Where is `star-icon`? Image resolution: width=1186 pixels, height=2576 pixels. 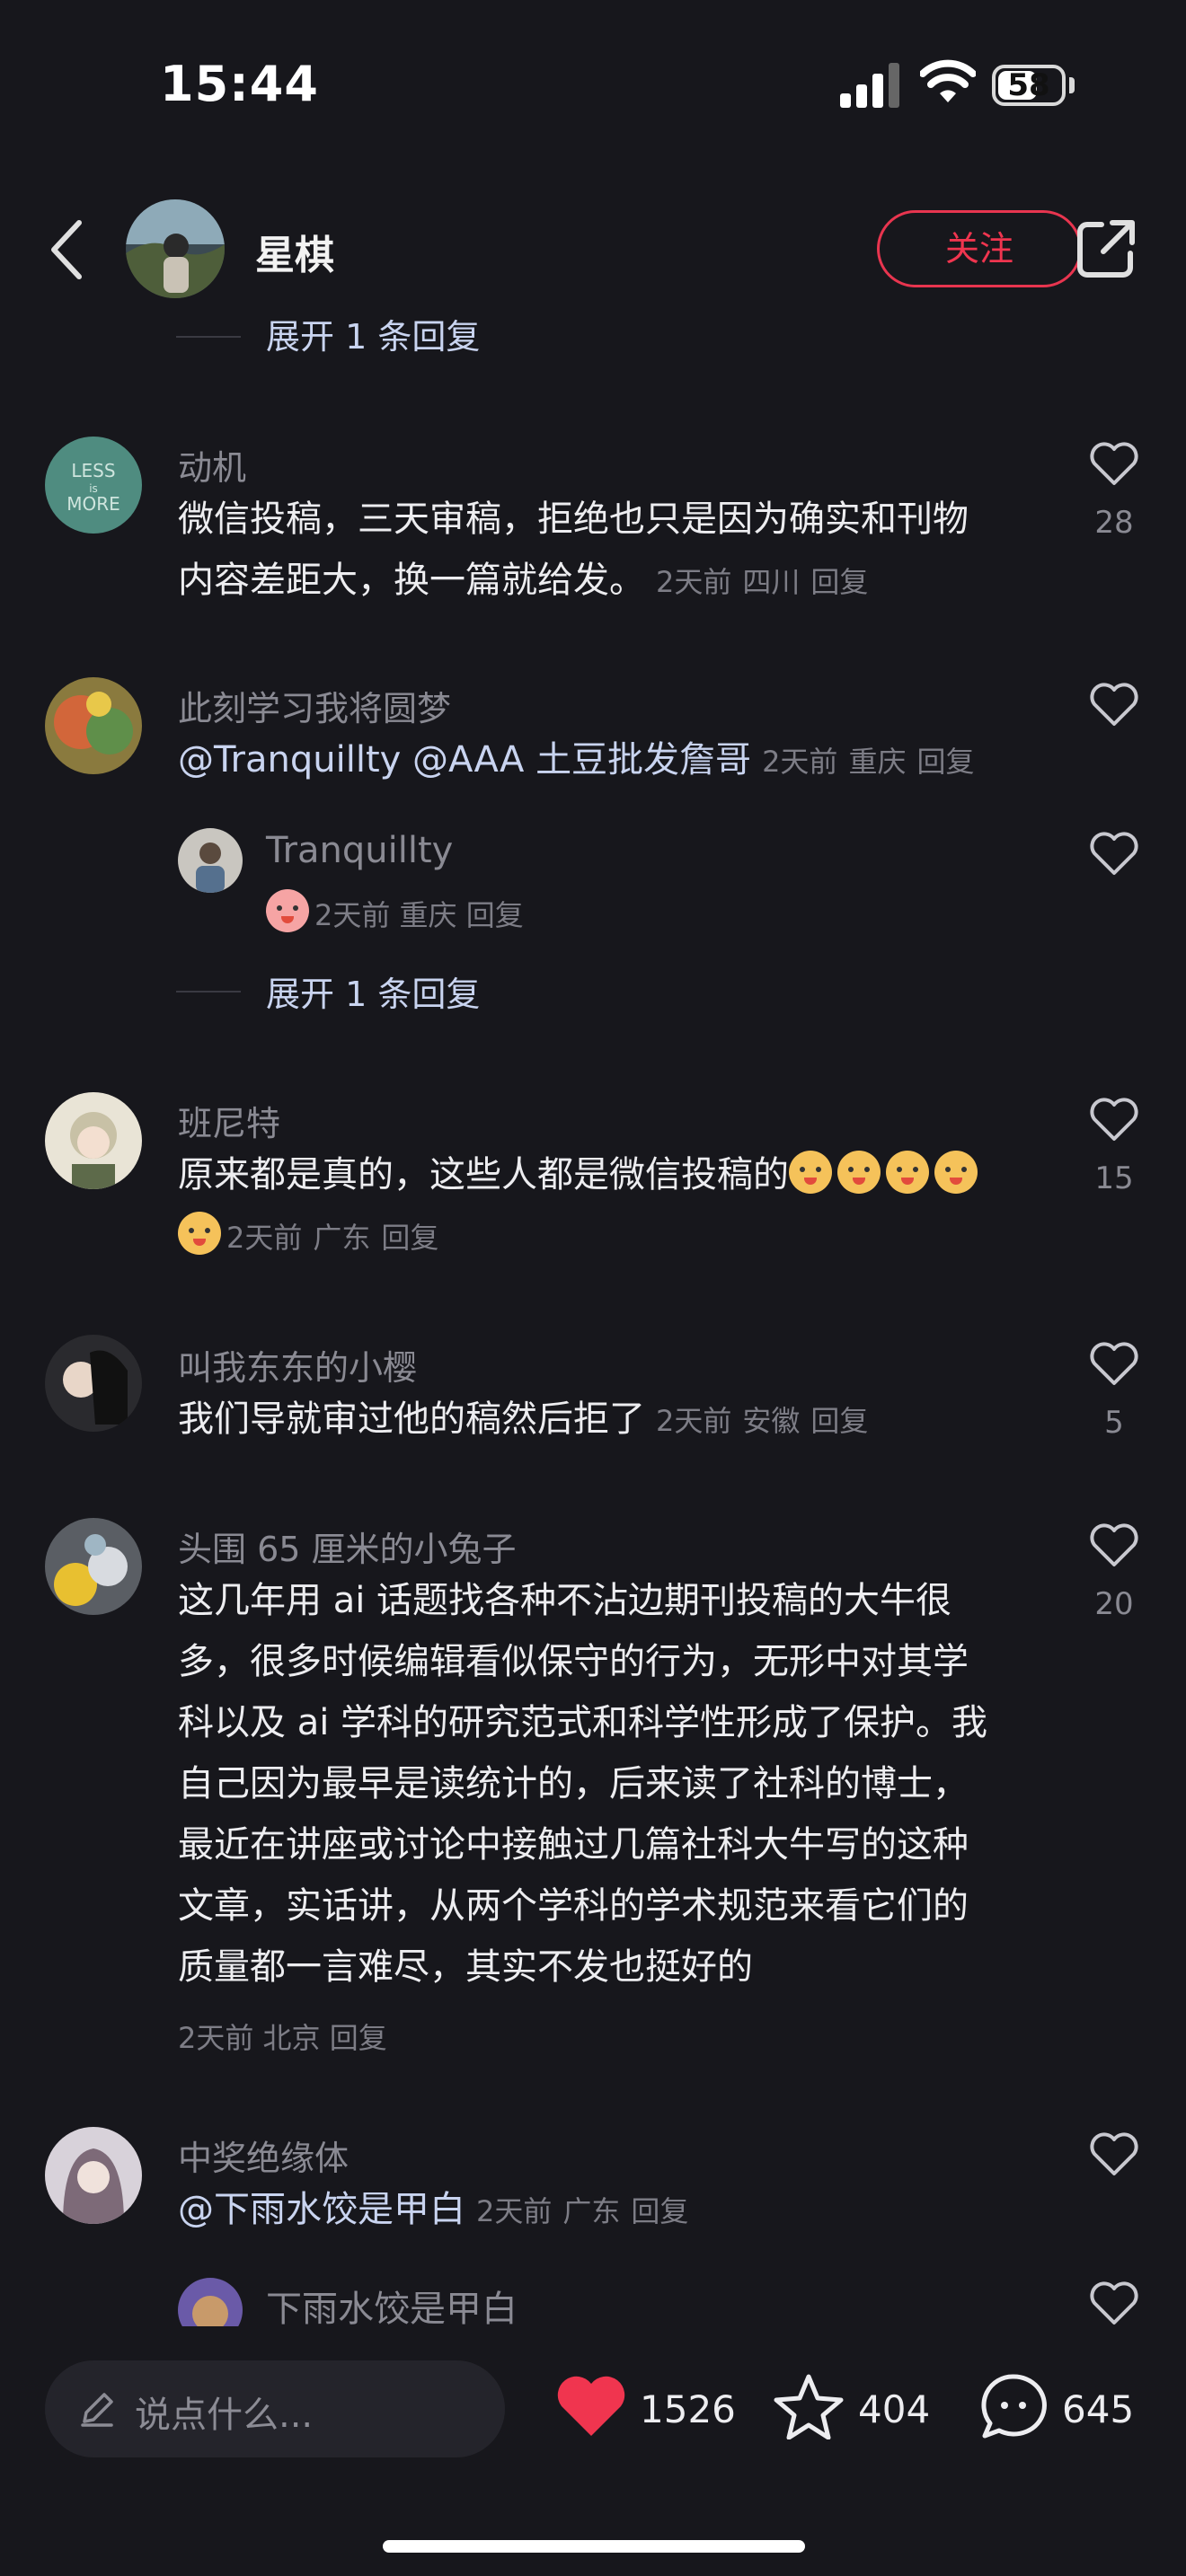 star-icon is located at coordinates (809, 2405).